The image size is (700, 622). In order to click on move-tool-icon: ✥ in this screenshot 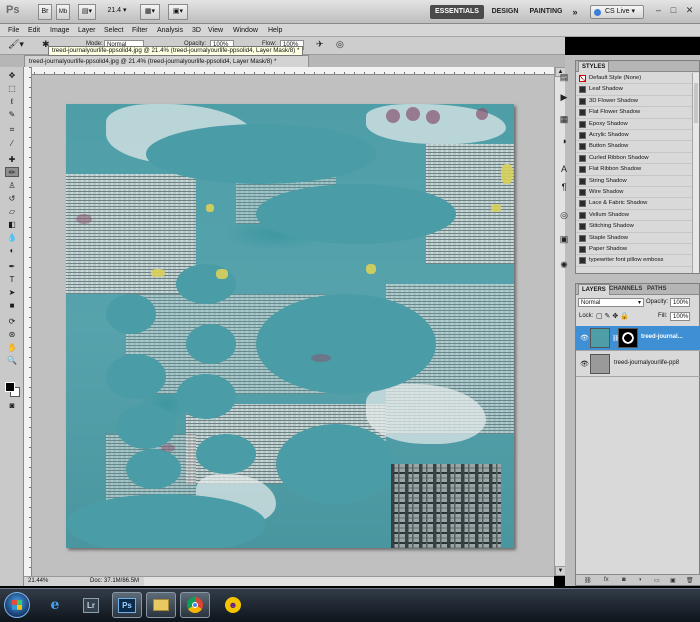, I will do `click(12, 75)`.